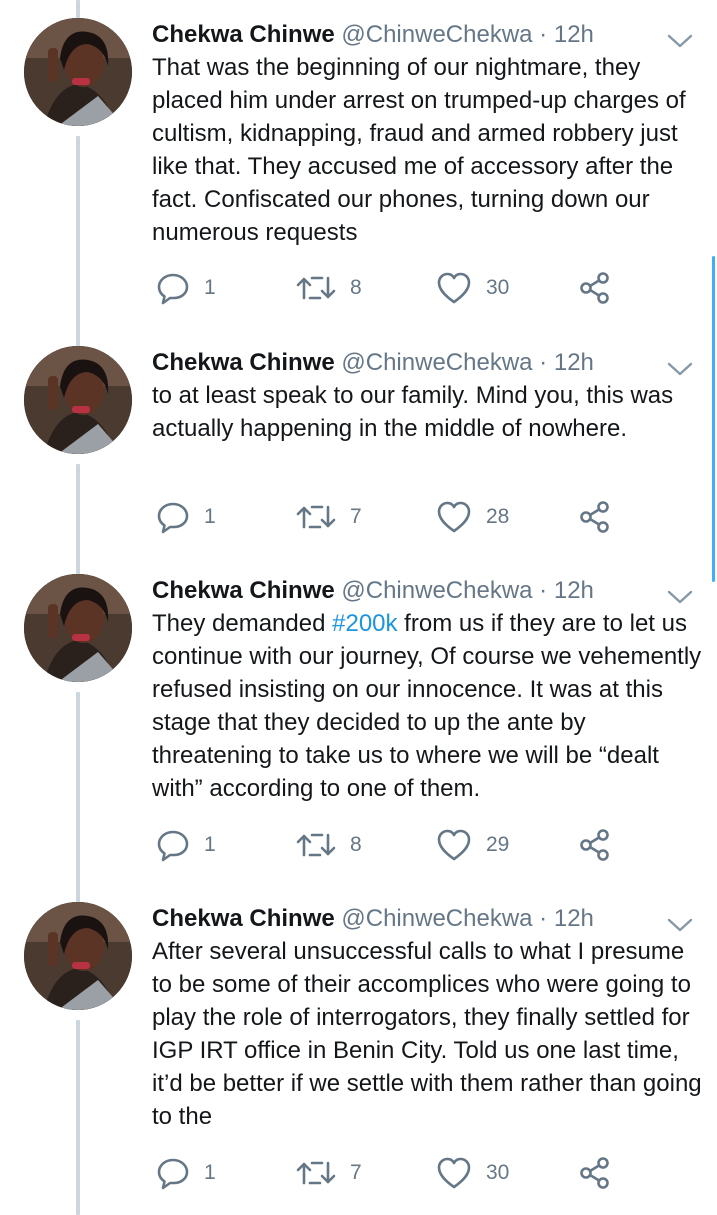  Describe the element at coordinates (472, 517) in the screenshot. I see `like-button: 28` at that location.